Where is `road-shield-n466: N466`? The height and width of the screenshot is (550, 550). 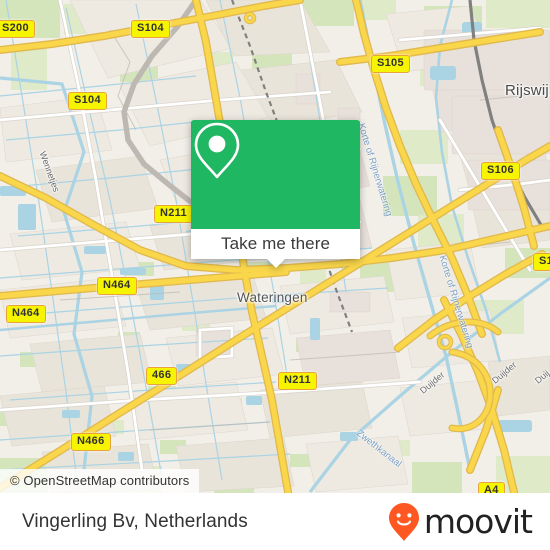
road-shield-n466: N466 is located at coordinates (91, 442).